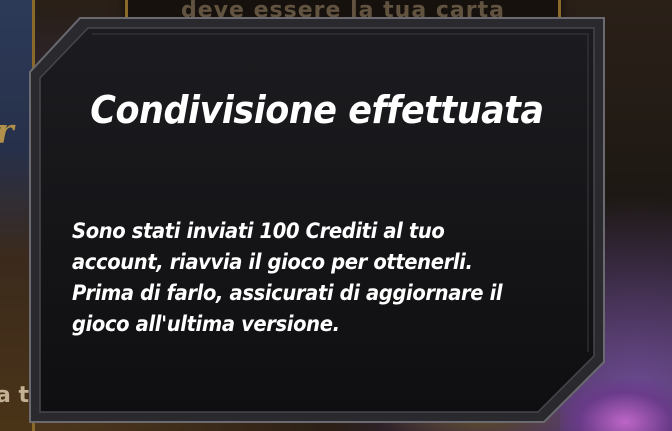 Image resolution: width=672 pixels, height=431 pixels. Describe the element at coordinates (317, 110) in the screenshot. I see `dialog-title: Condivisione effettuata` at that location.